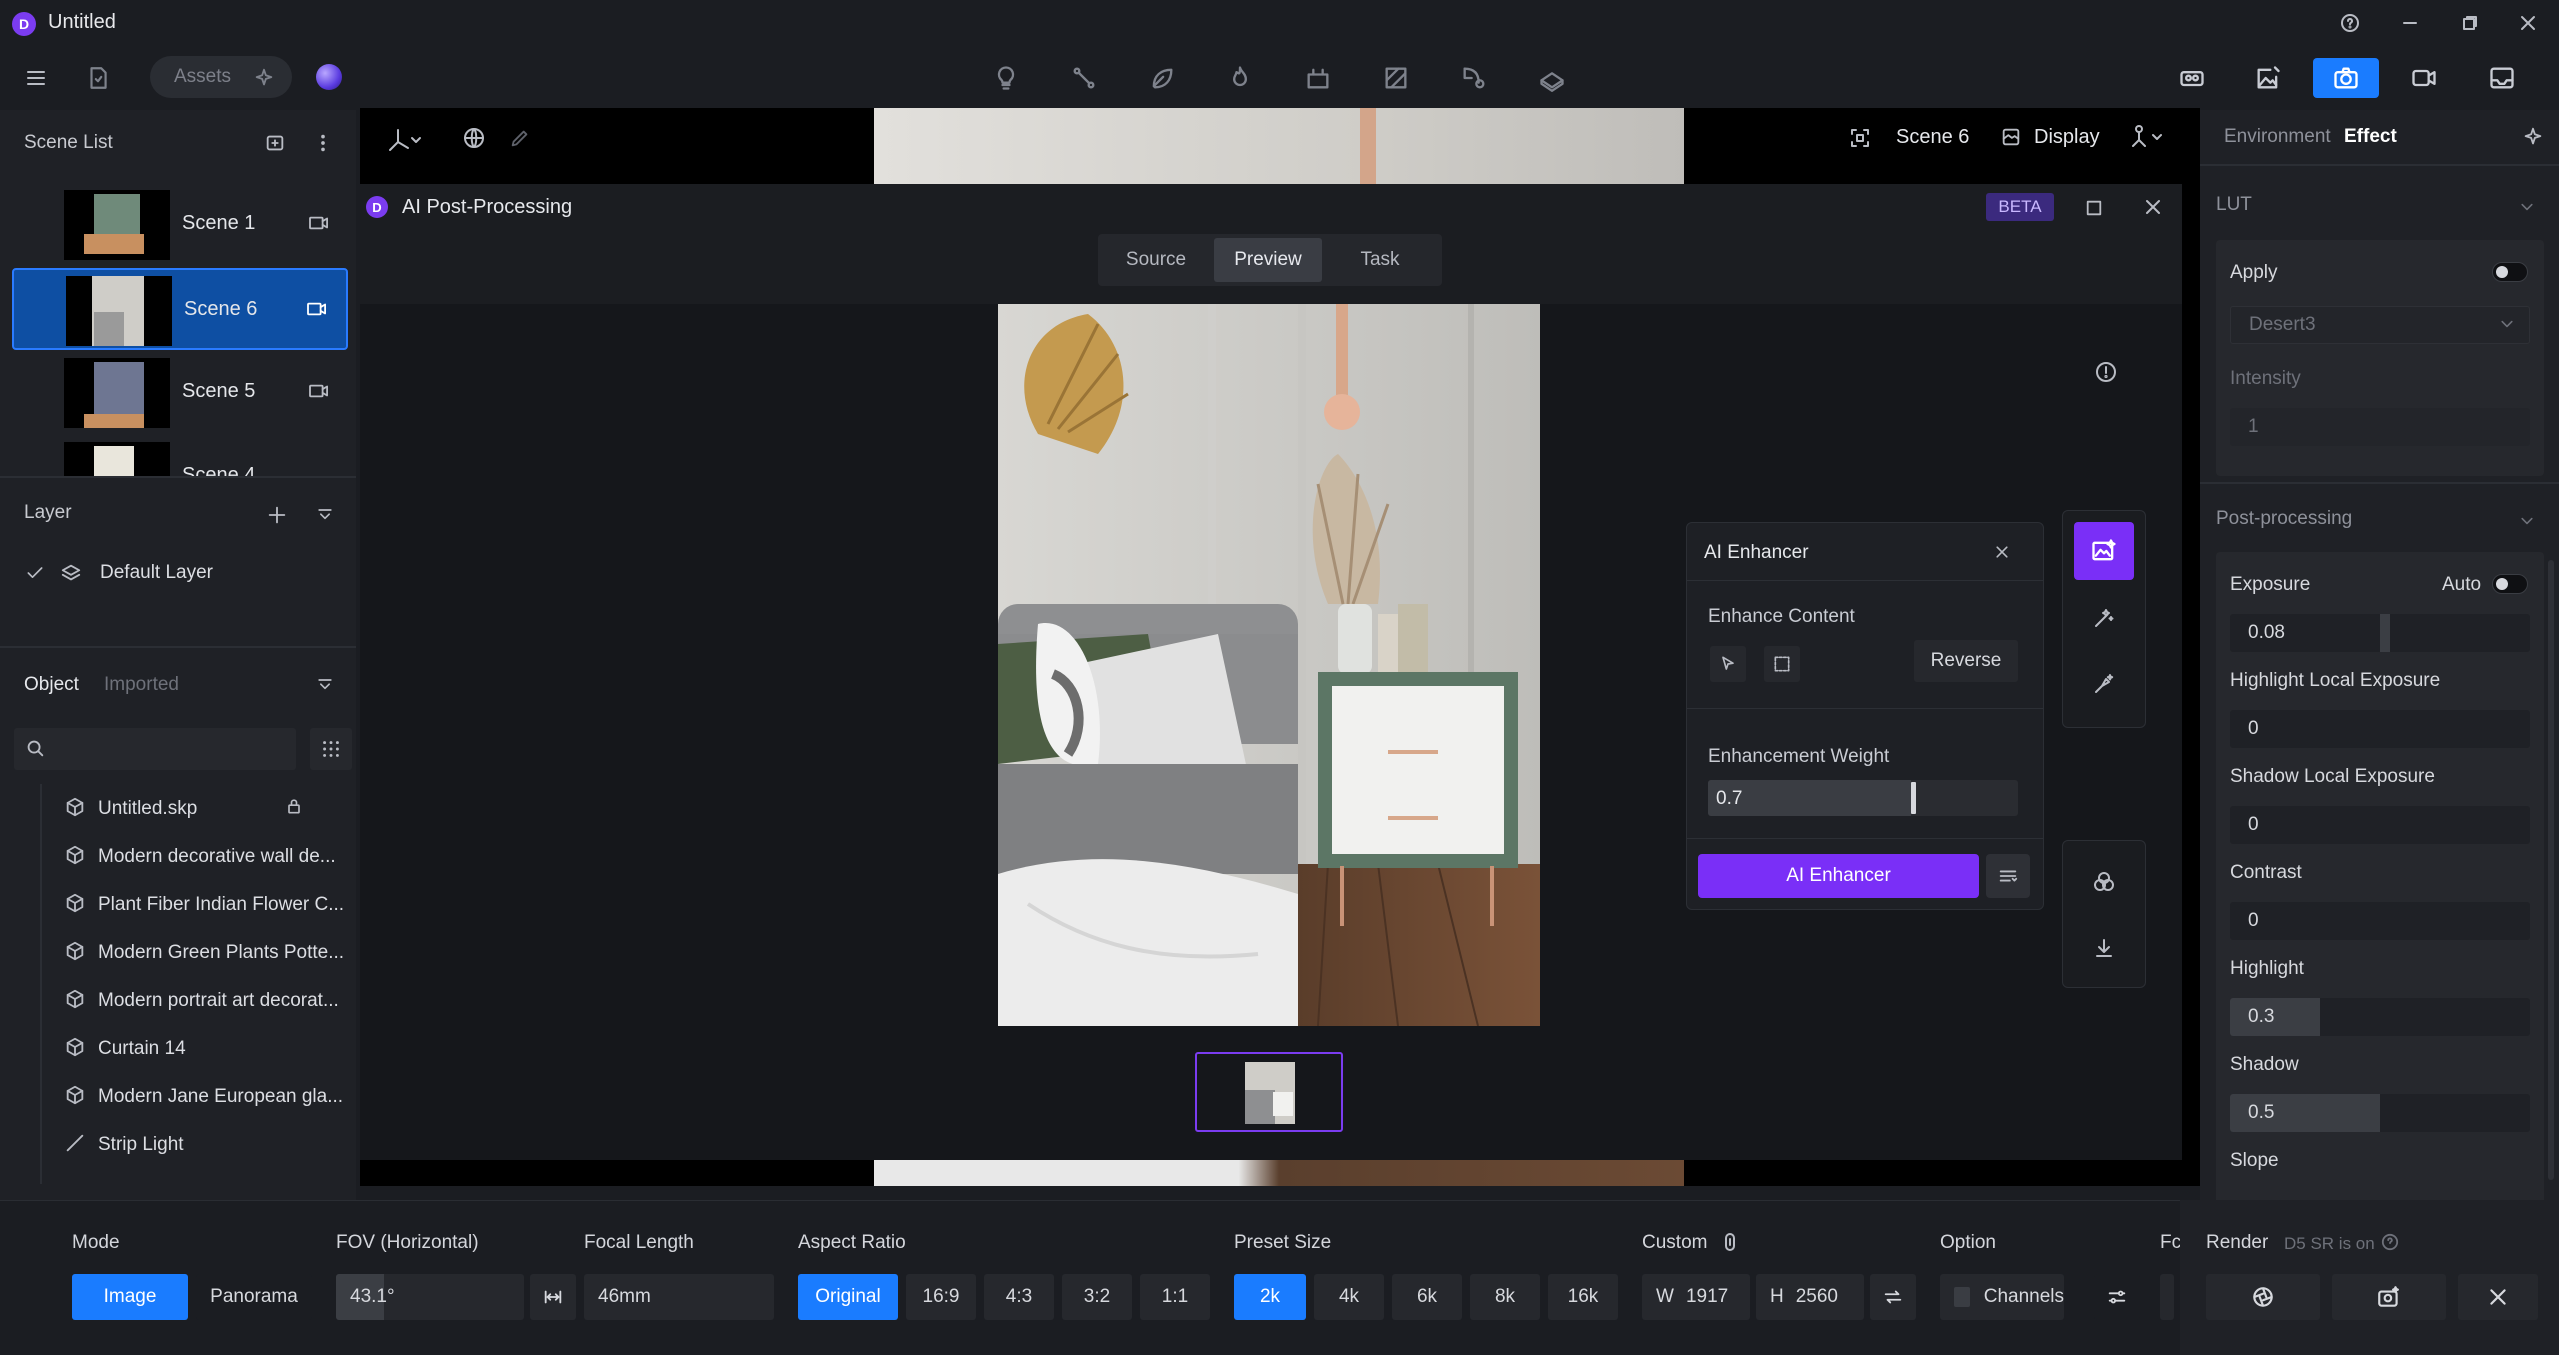 The width and height of the screenshot is (2559, 1355). Describe the element at coordinates (2104, 551) in the screenshot. I see `ai-enhance-tool-icon` at that location.